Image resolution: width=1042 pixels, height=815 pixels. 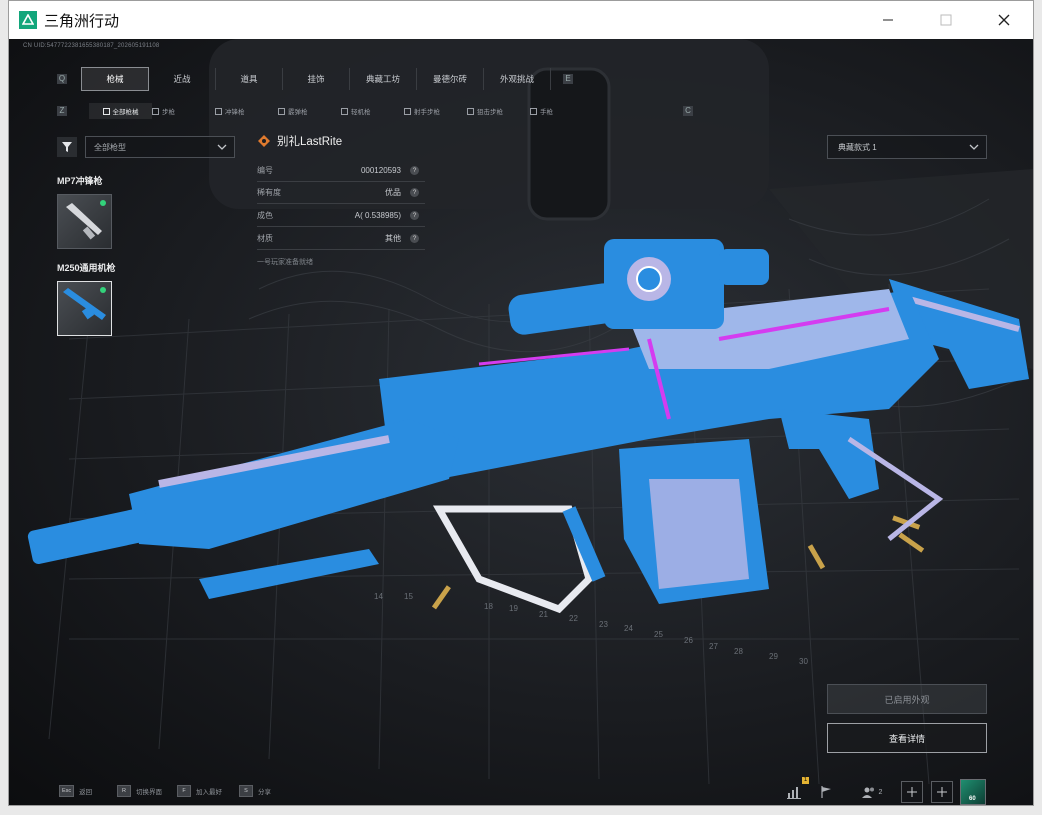 I want to click on friends-icon, so click(x=867, y=792).